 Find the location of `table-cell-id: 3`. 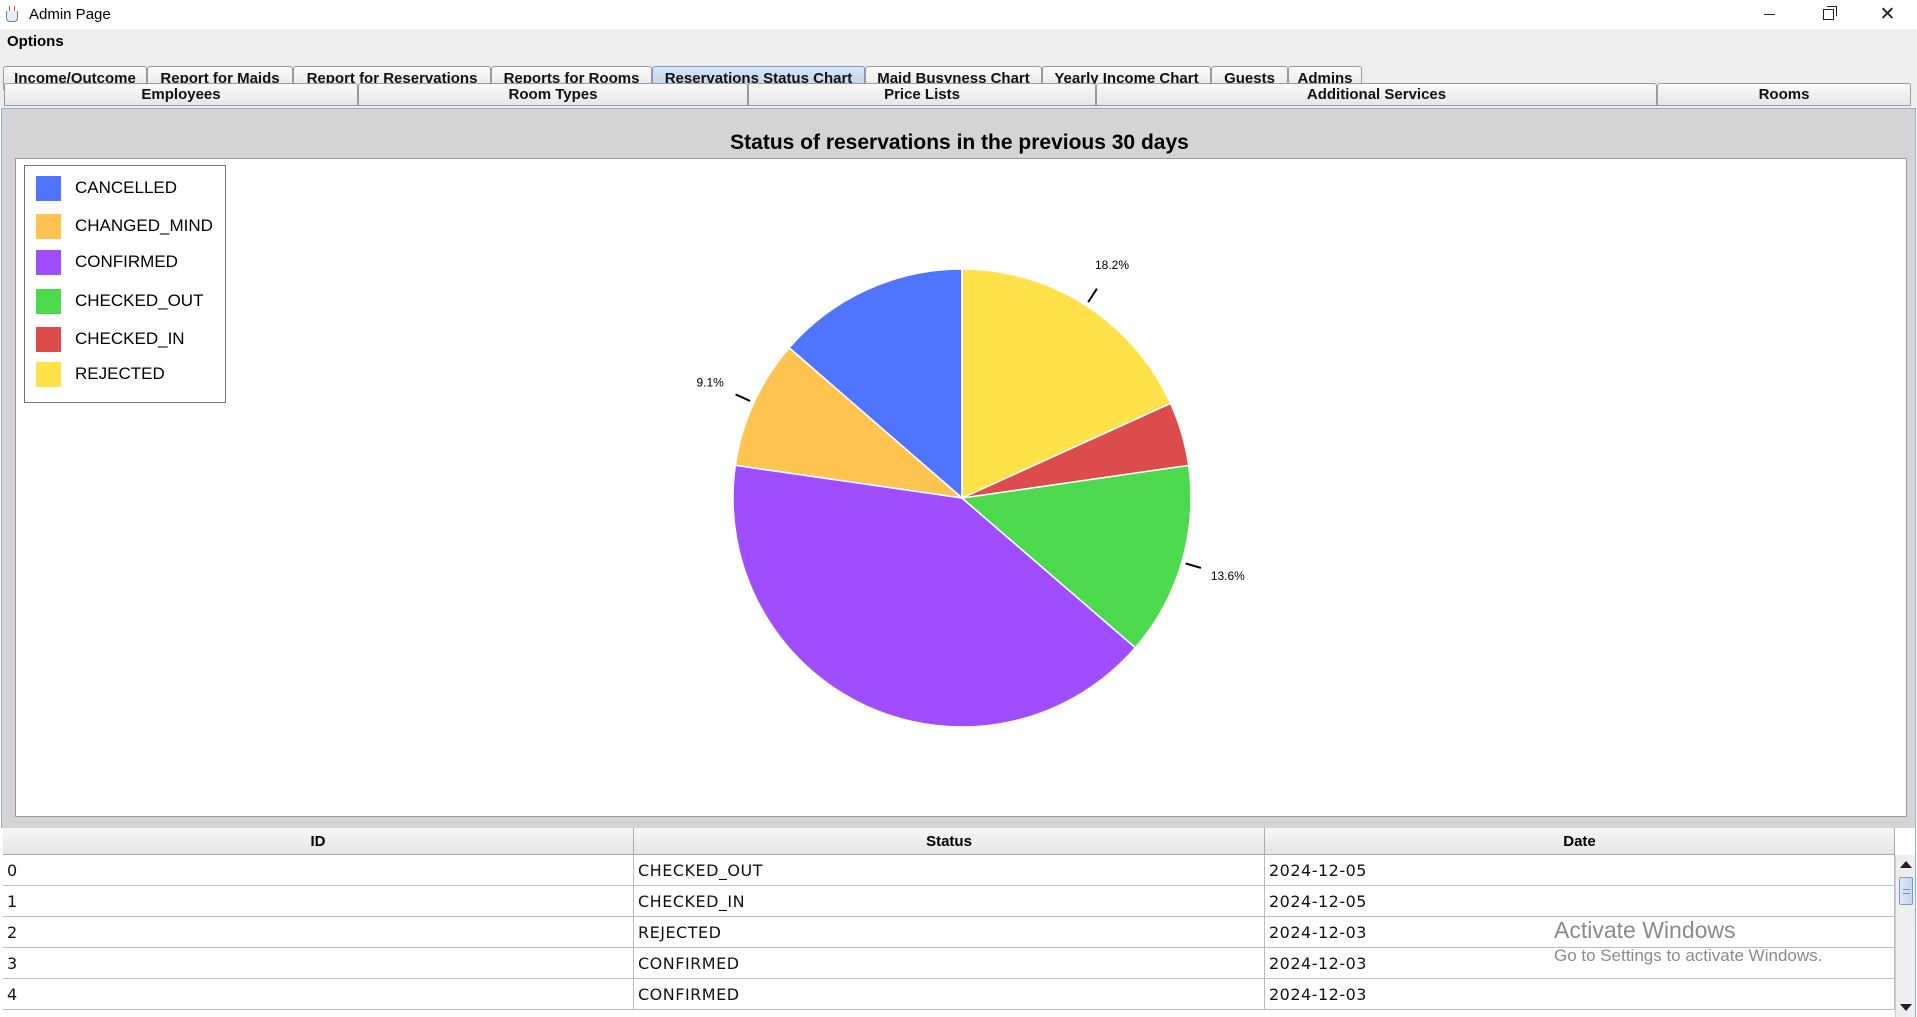

table-cell-id: 3 is located at coordinates (318, 963).